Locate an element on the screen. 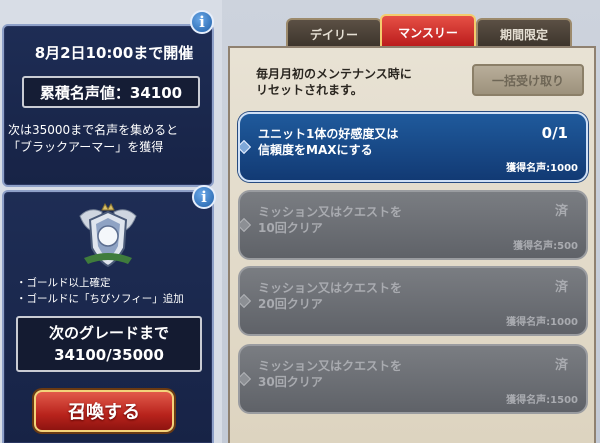  mission-item: ミッション又はクエストを 20回クリア 済 獲得名声:1000 is located at coordinates (413, 301).